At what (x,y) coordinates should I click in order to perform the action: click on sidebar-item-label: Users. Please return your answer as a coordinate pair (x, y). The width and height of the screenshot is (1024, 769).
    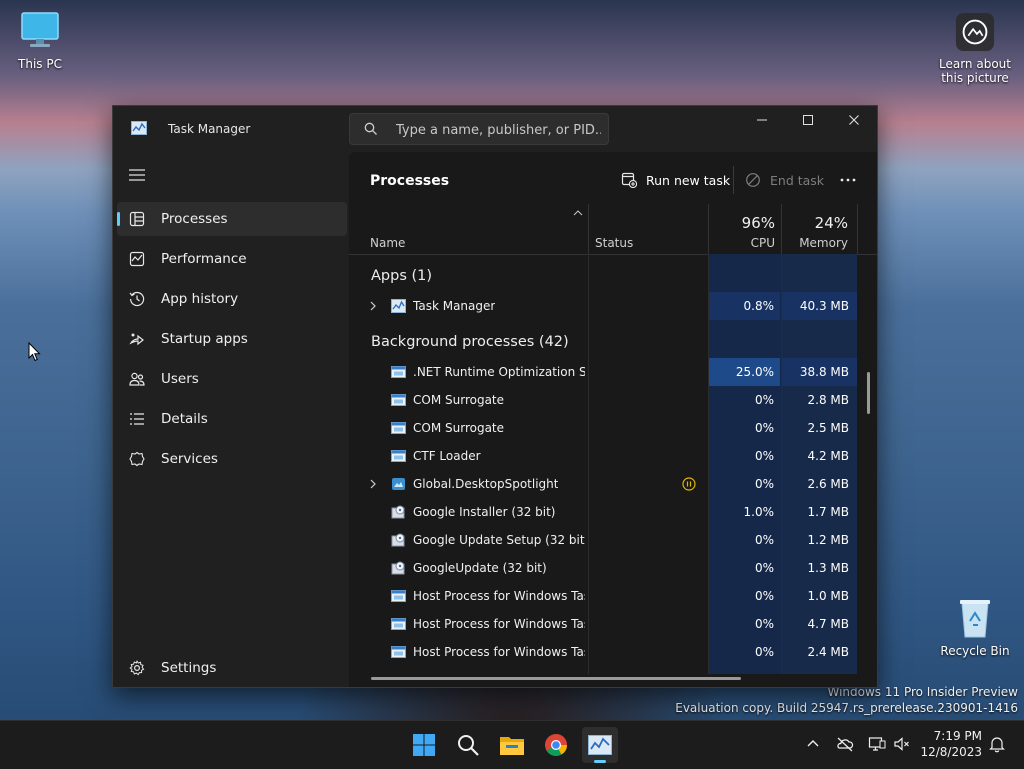
    Looking at the image, I should click on (180, 379).